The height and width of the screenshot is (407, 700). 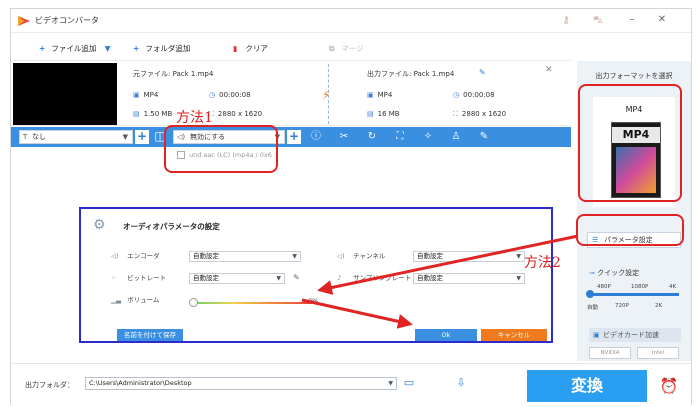 I want to click on samplerate-value: 自動設定, so click(x=430, y=278).